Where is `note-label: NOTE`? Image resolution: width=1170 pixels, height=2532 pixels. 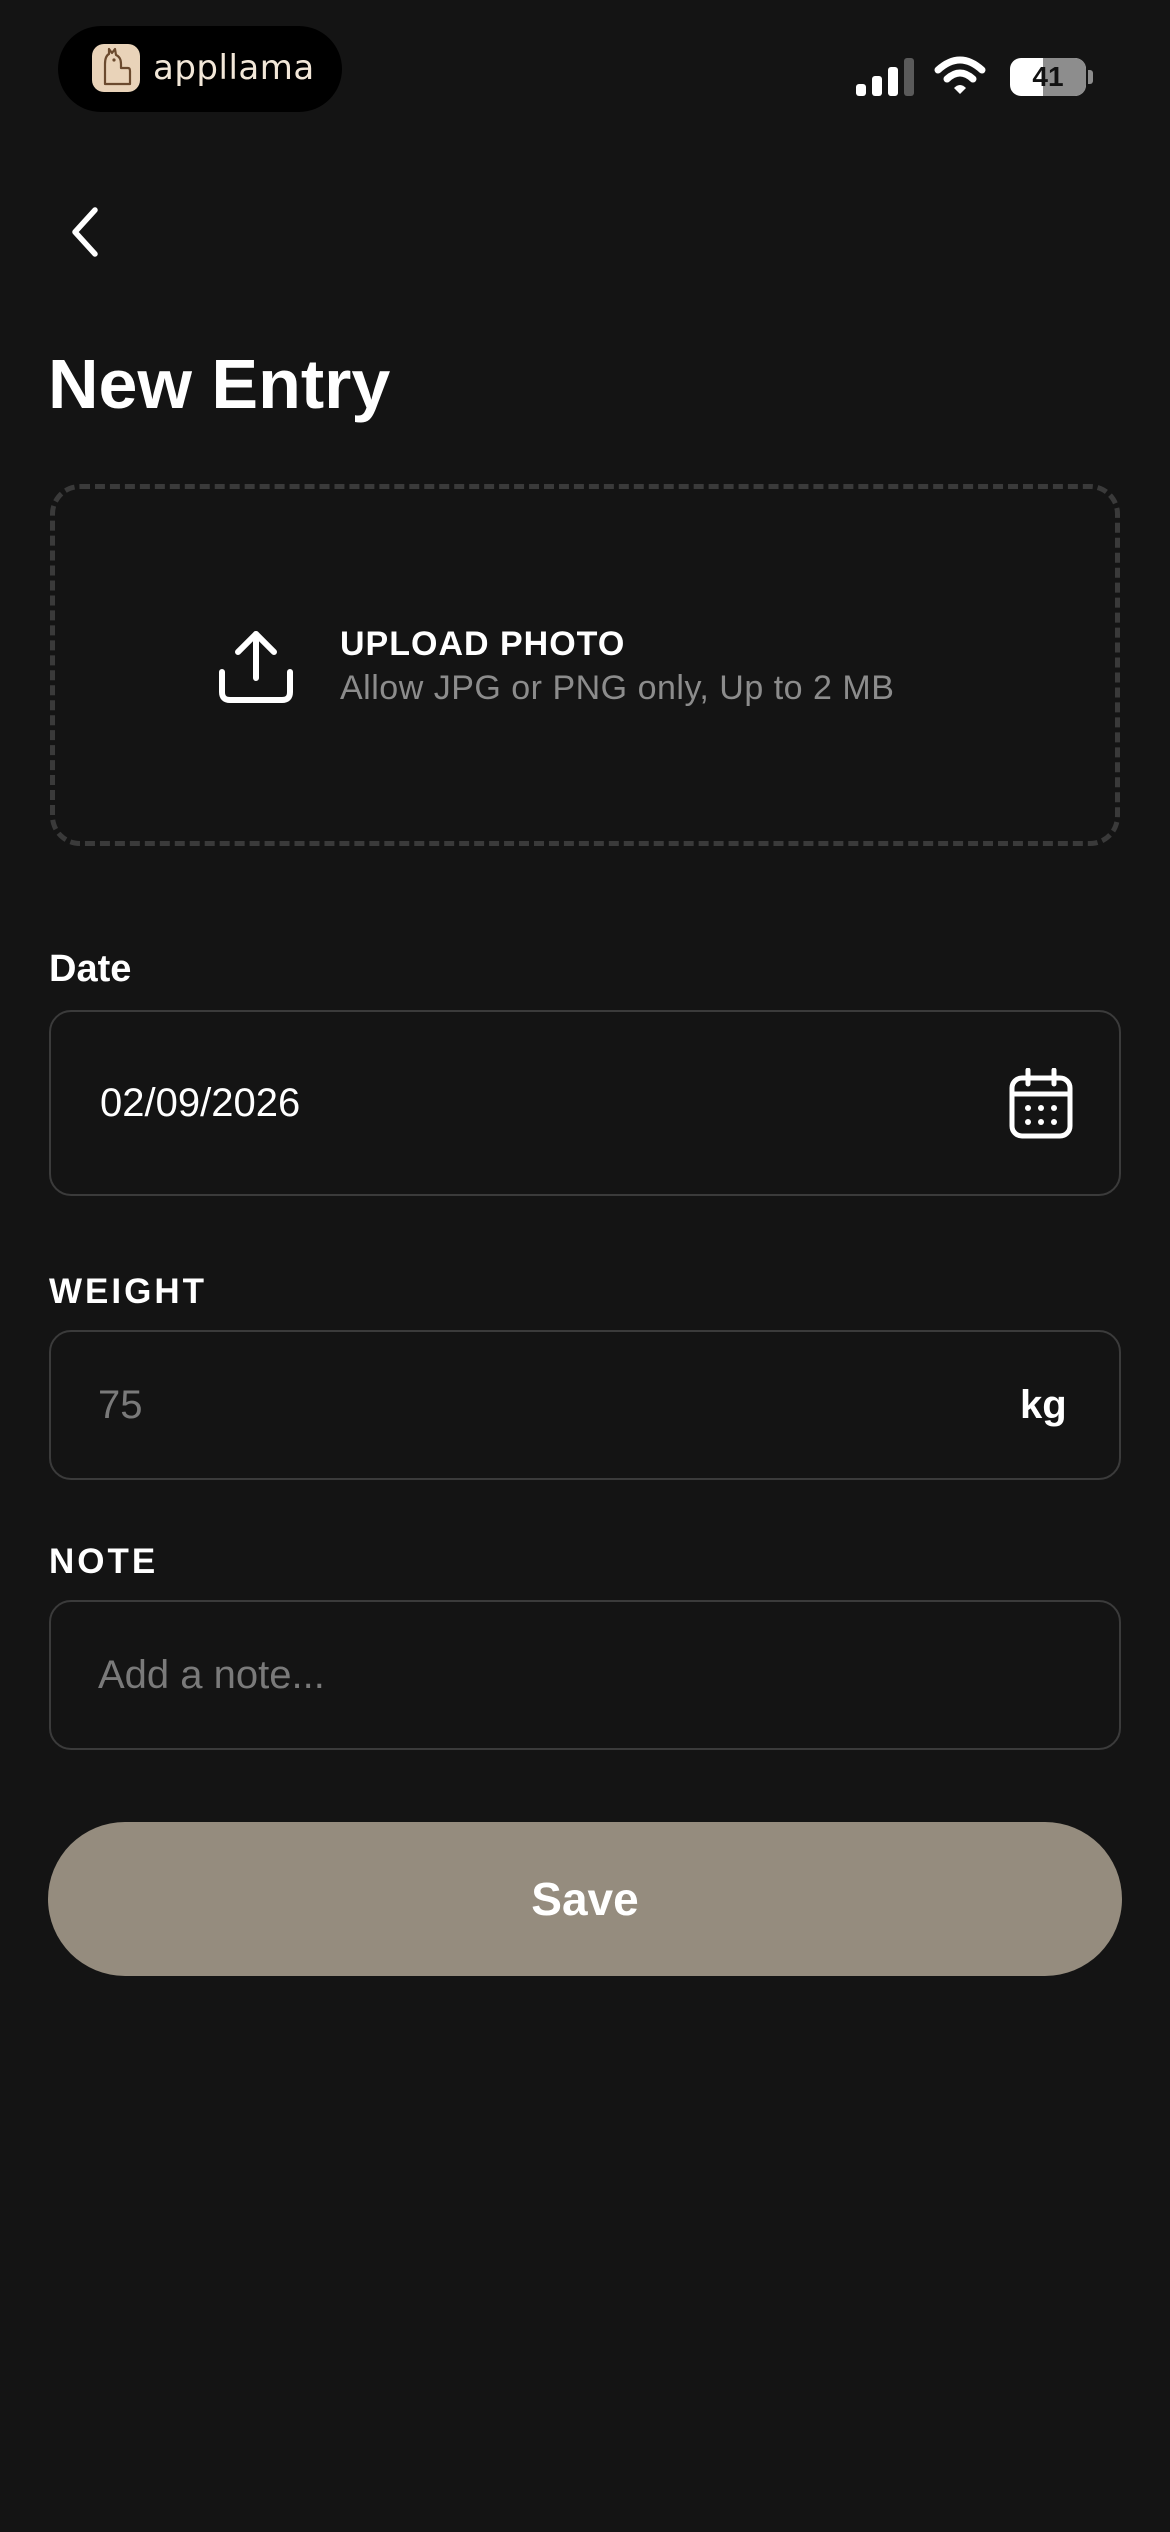
note-label: NOTE is located at coordinates (104, 1561).